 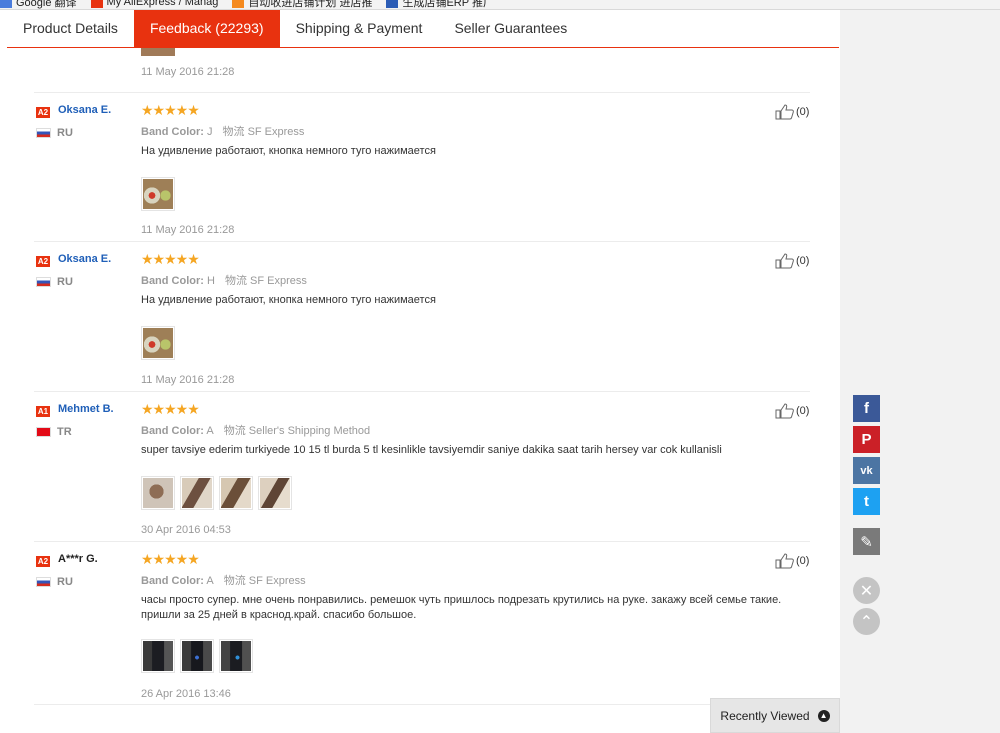 What do you see at coordinates (302, 4) in the screenshot?
I see `bookmark-store: 自动收进店铺计划 进店推` at bounding box center [302, 4].